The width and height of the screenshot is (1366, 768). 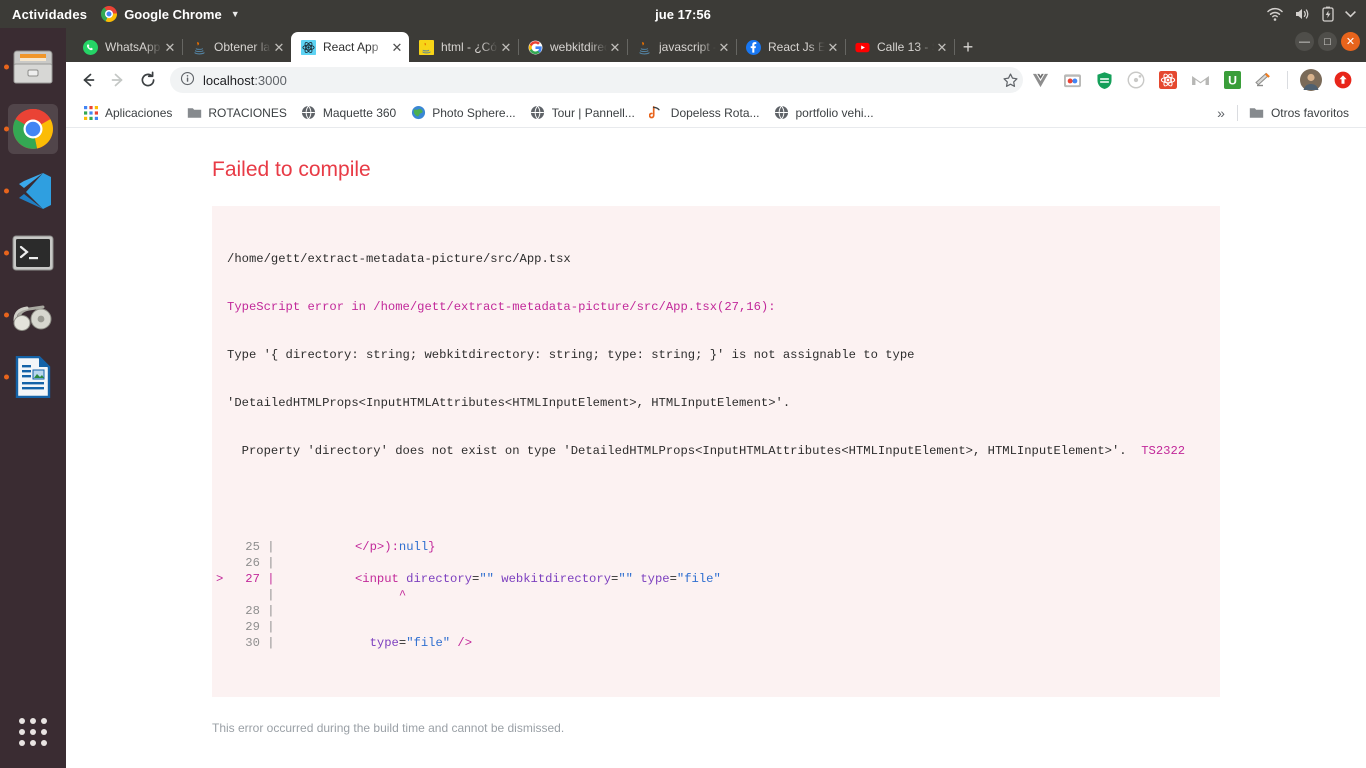 What do you see at coordinates (1010, 80) in the screenshot?
I see `bookmark-star-icon` at bounding box center [1010, 80].